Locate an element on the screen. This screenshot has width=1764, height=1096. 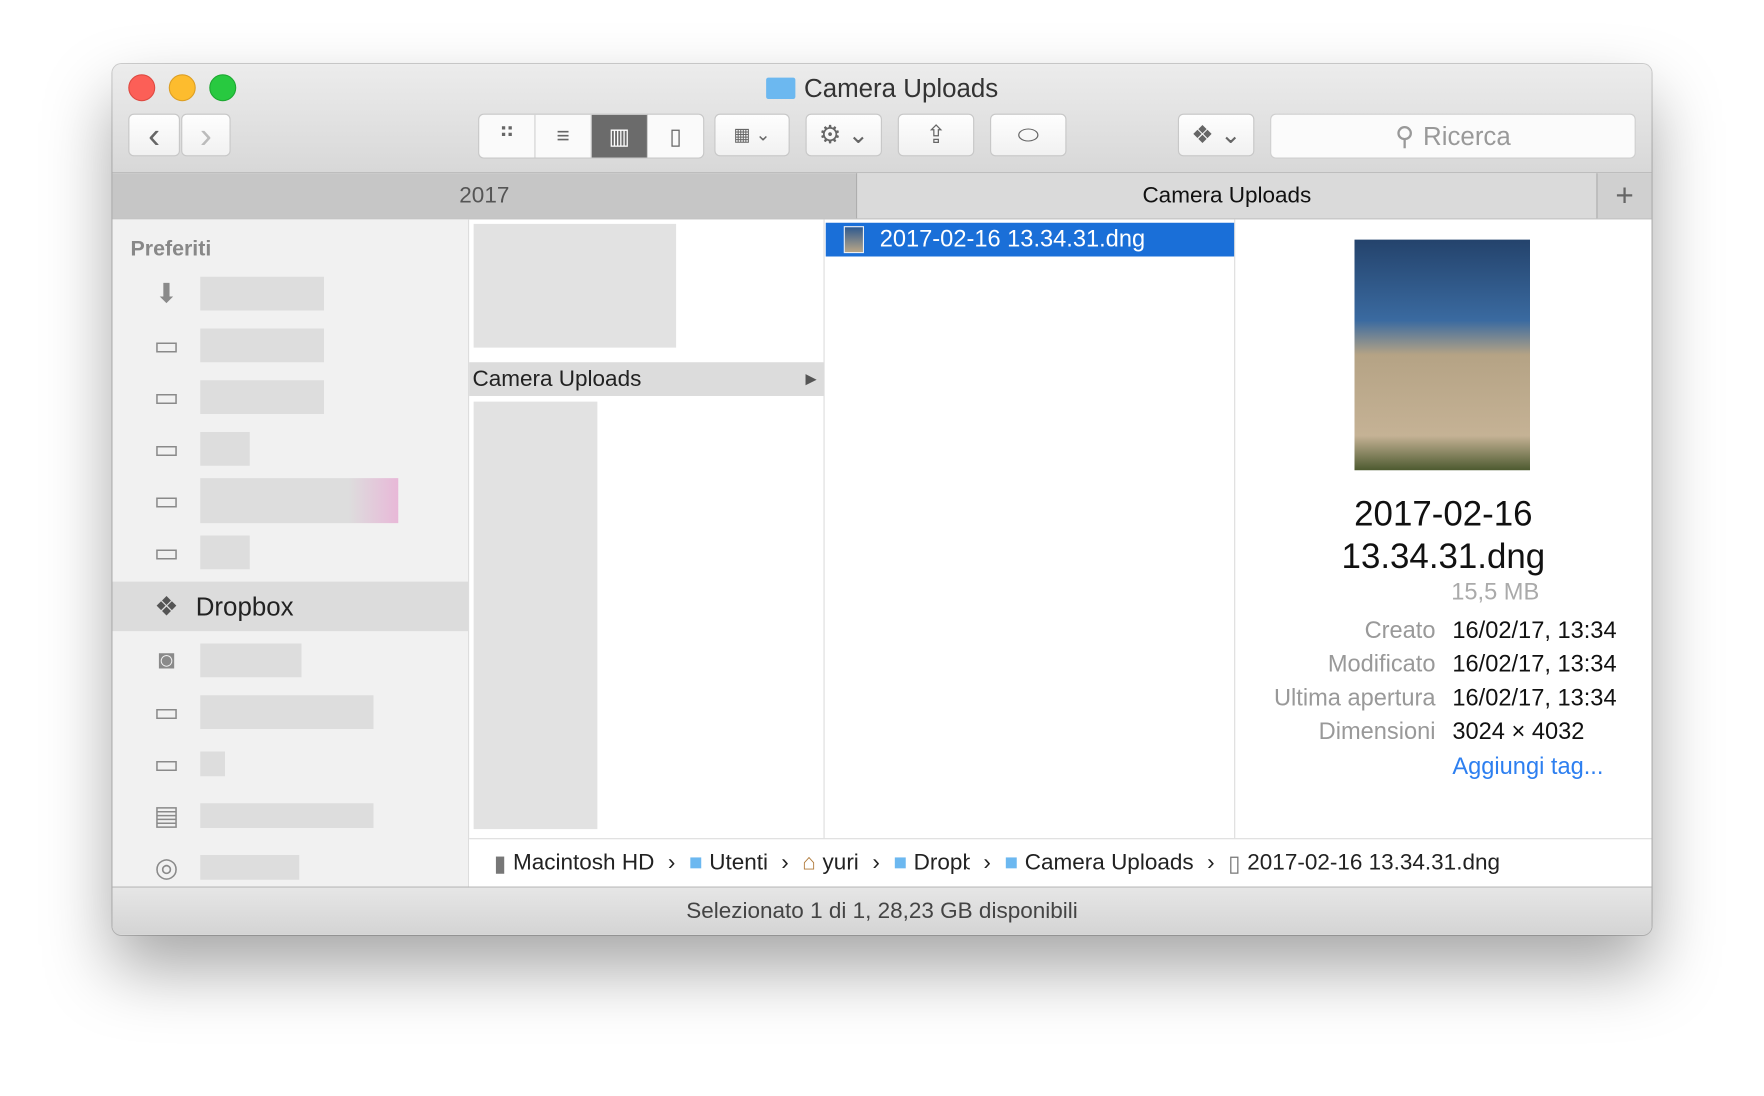
image-file-icon: ▯ is located at coordinates (1234, 864).